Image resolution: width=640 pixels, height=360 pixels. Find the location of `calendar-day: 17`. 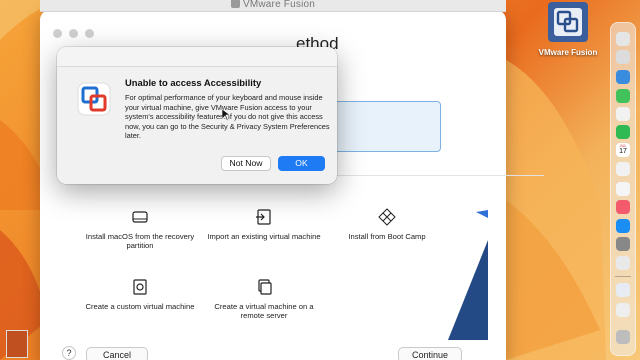

calendar-day: 17 is located at coordinates (623, 151).